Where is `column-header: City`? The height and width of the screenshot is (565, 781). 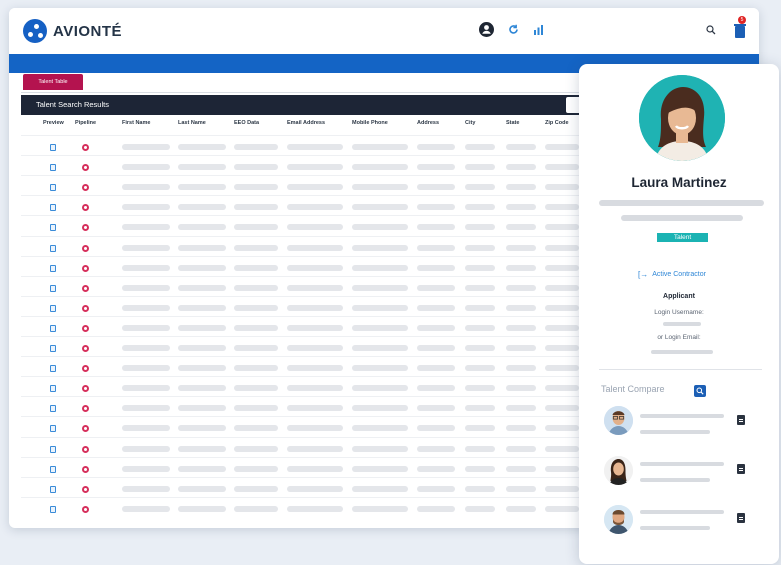 column-header: City is located at coordinates (470, 123).